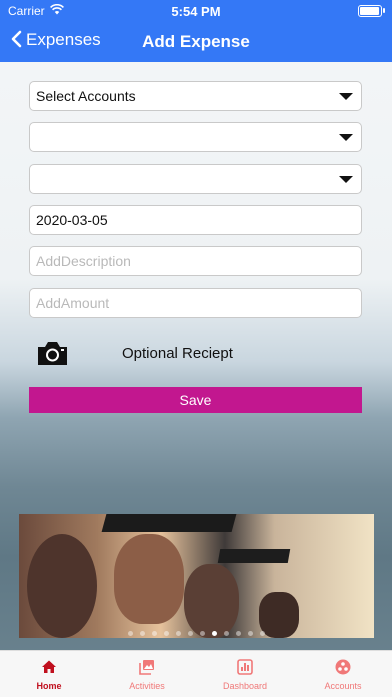 This screenshot has width=392, height=697. Describe the element at coordinates (343, 667) in the screenshot. I see `accounts-icon` at that location.